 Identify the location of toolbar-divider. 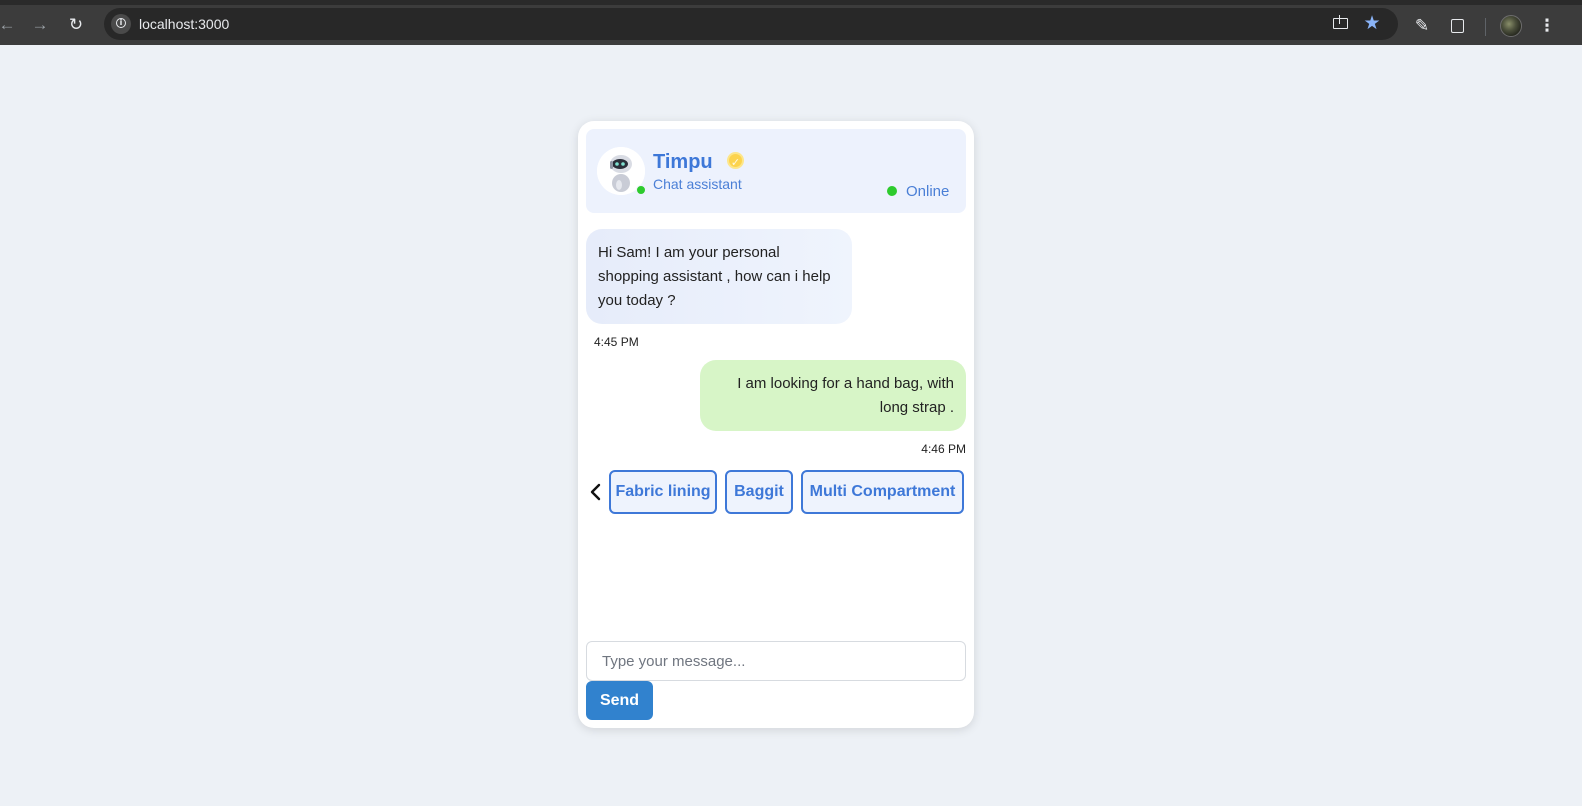
(1485, 27).